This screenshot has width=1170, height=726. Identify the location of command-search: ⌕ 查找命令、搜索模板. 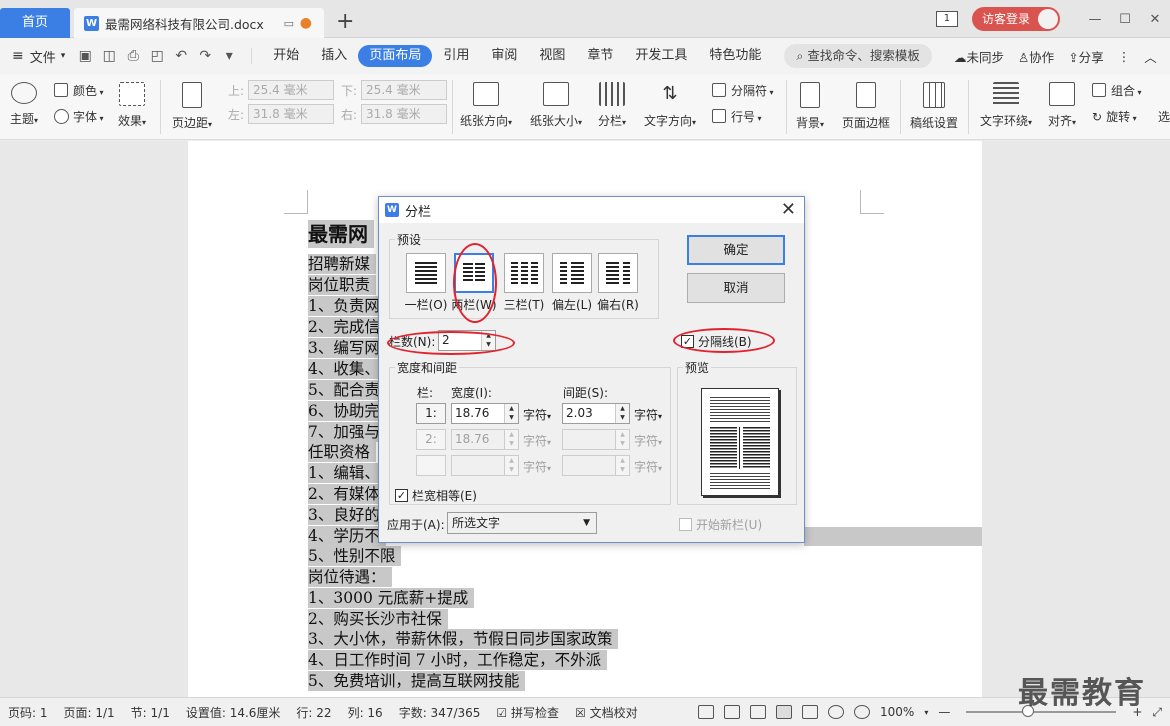
(858, 56).